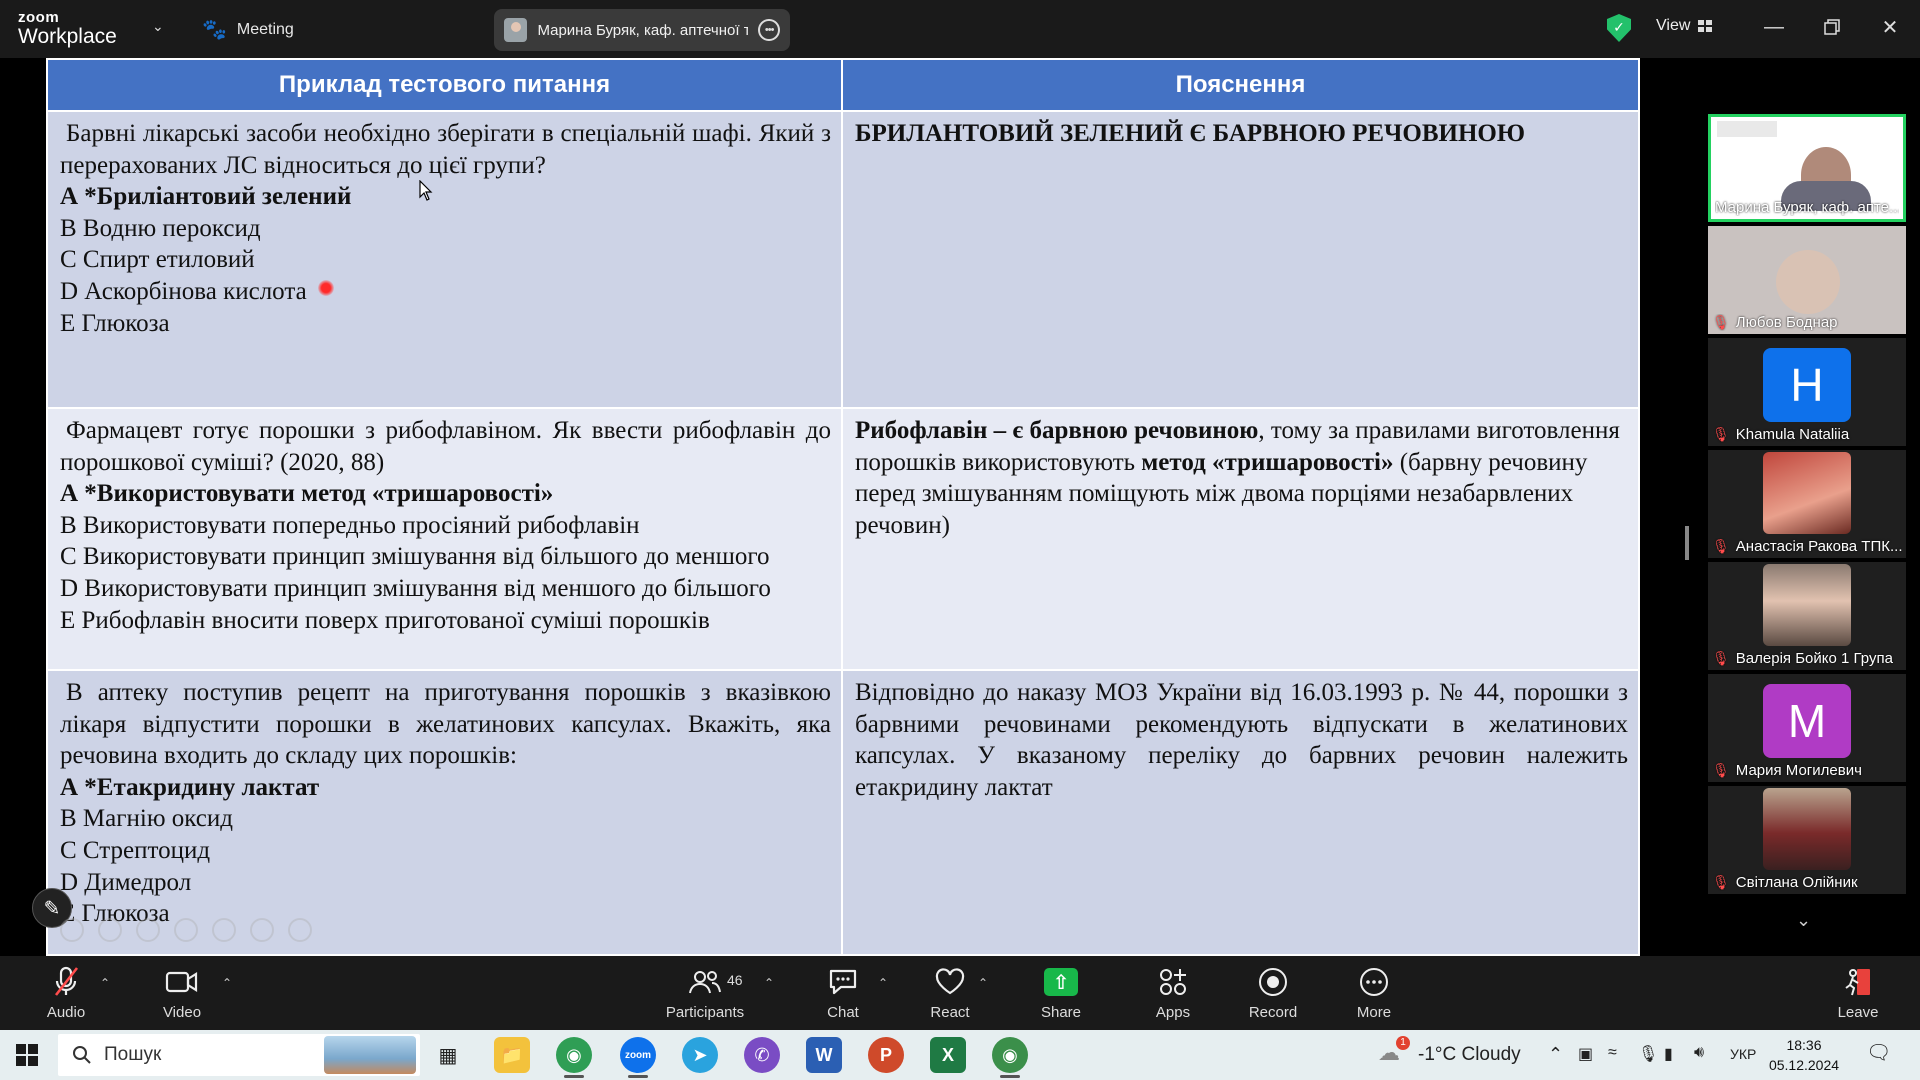  What do you see at coordinates (824, 1055) in the screenshot?
I see `word-icon: W` at bounding box center [824, 1055].